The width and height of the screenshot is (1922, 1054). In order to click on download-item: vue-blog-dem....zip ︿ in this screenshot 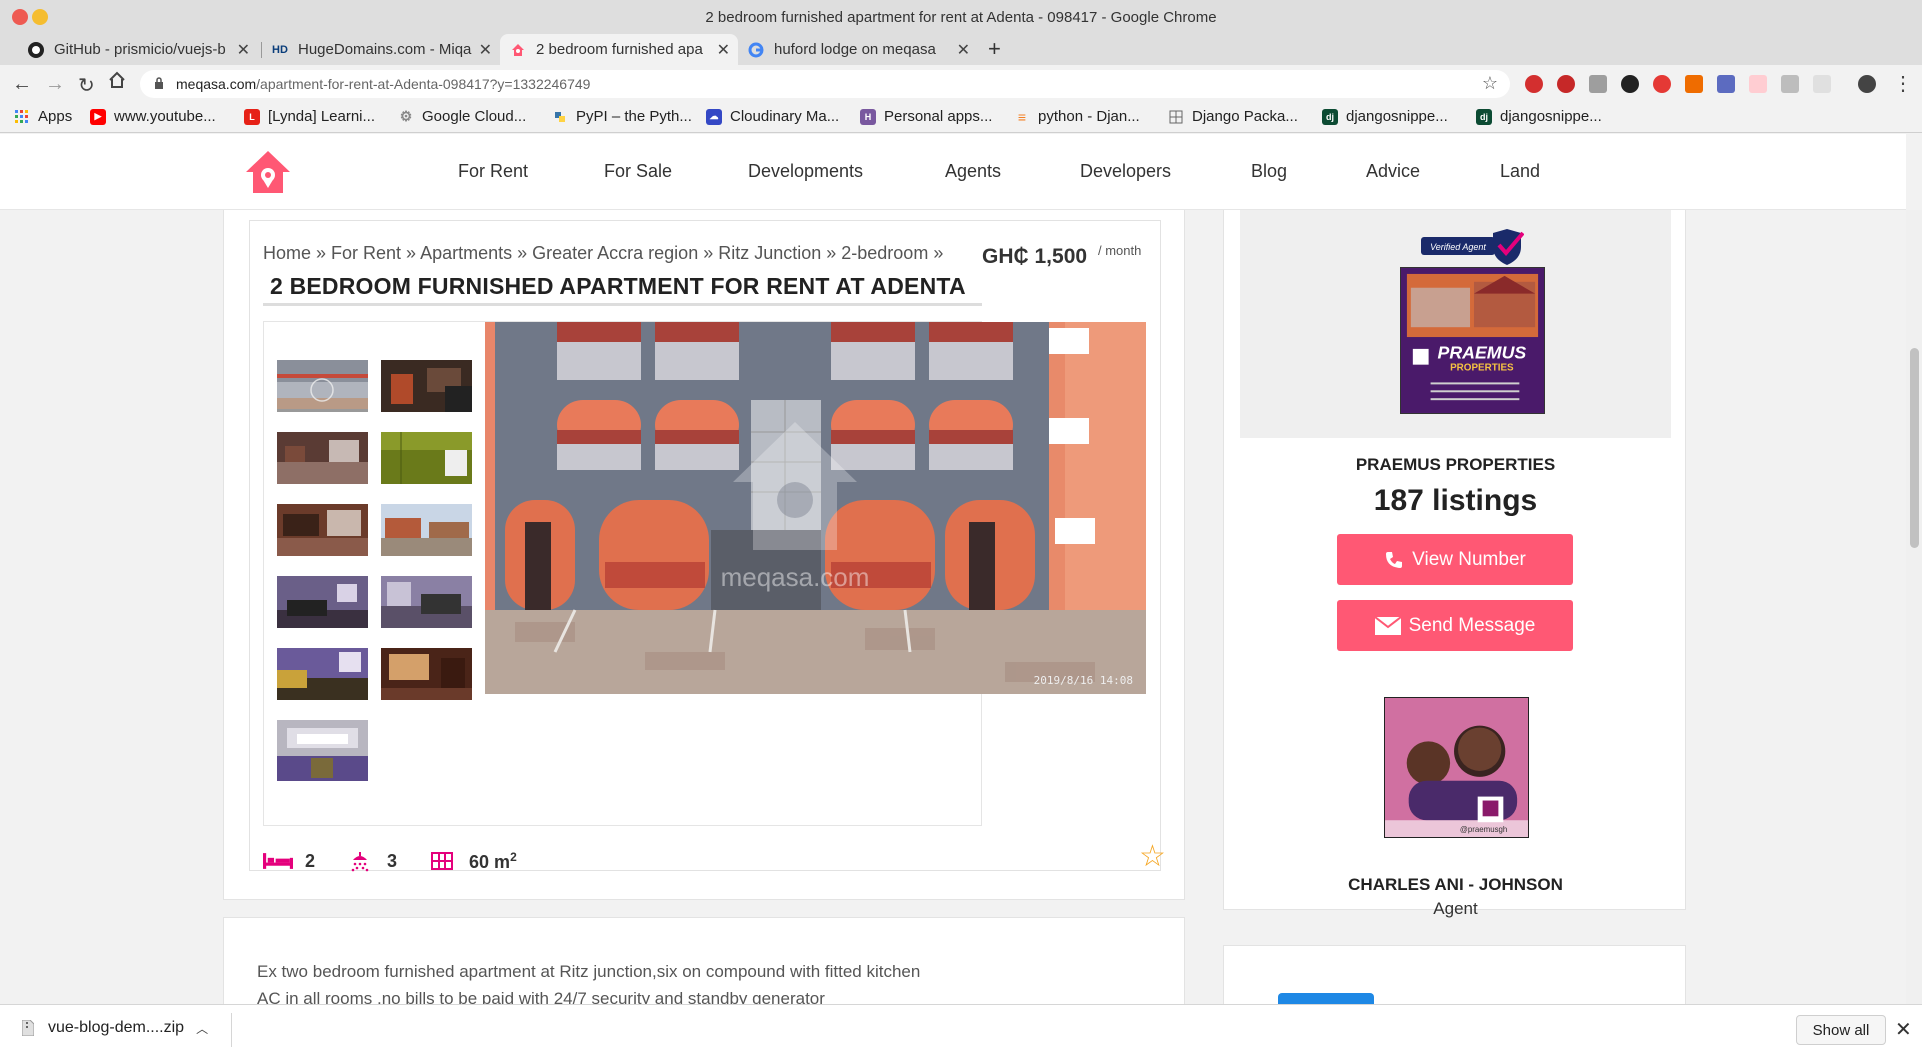, I will do `click(115, 1028)`.